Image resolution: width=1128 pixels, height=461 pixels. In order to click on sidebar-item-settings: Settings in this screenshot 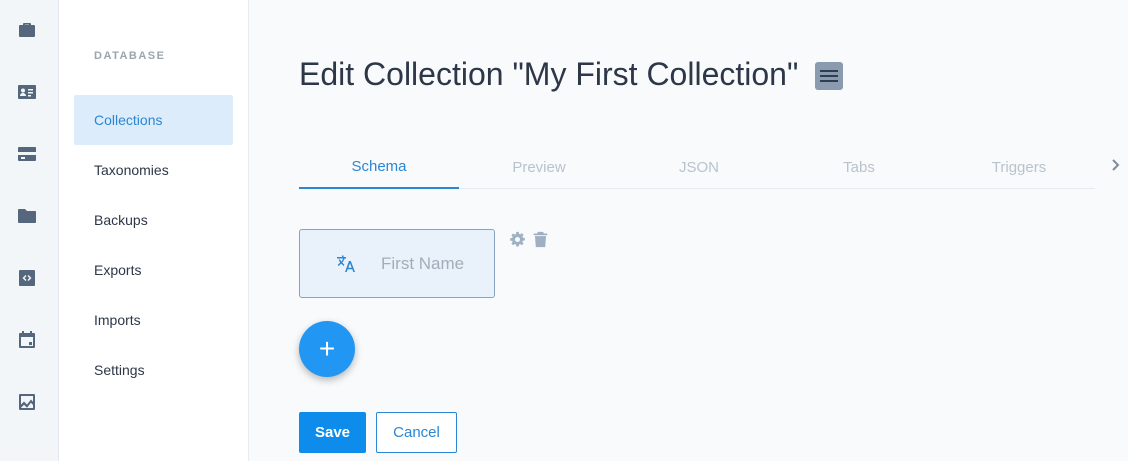, I will do `click(153, 370)`.